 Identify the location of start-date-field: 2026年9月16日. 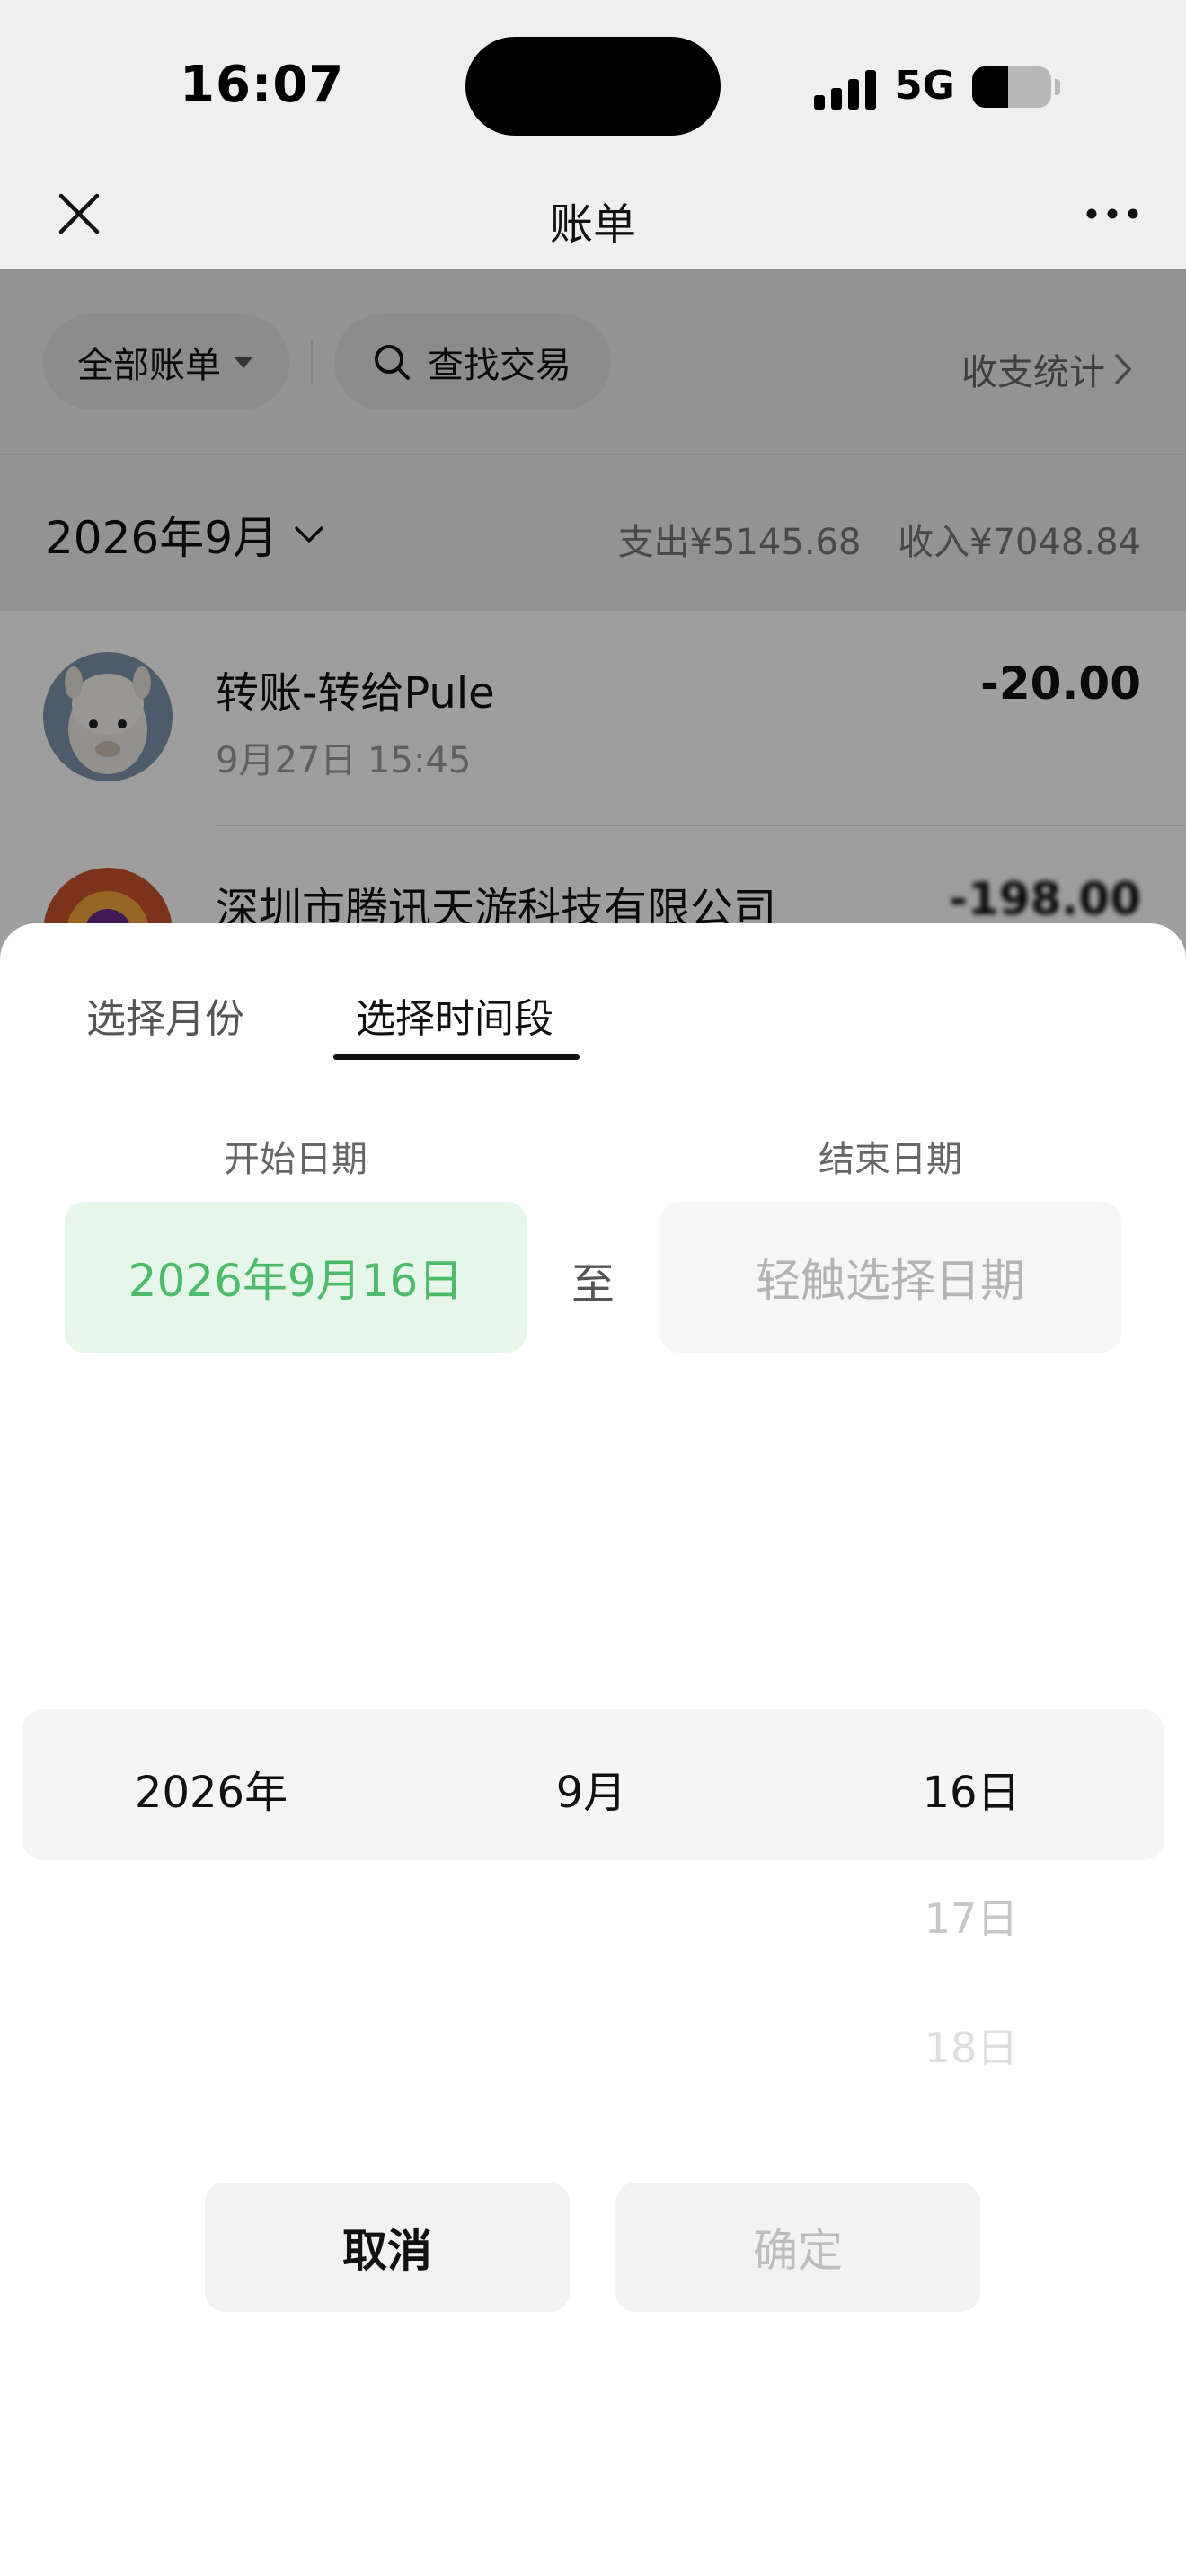
(296, 1277).